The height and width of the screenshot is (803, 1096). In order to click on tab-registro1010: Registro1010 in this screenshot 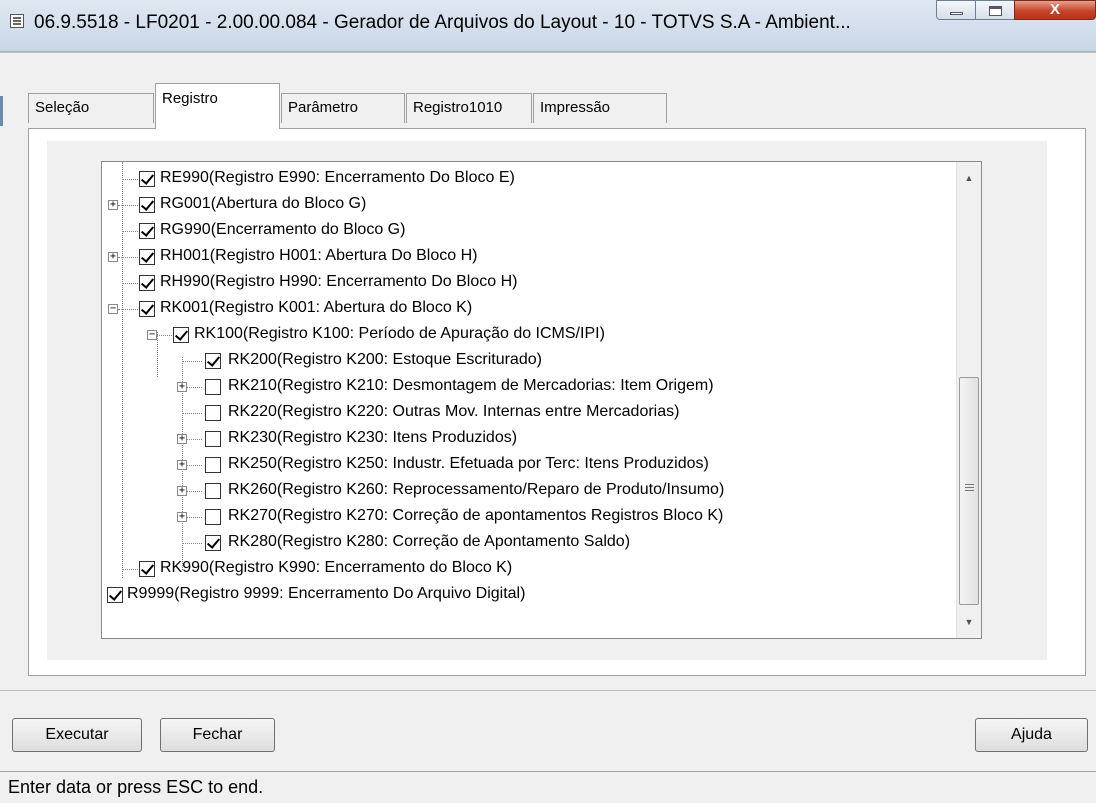, I will do `click(469, 108)`.